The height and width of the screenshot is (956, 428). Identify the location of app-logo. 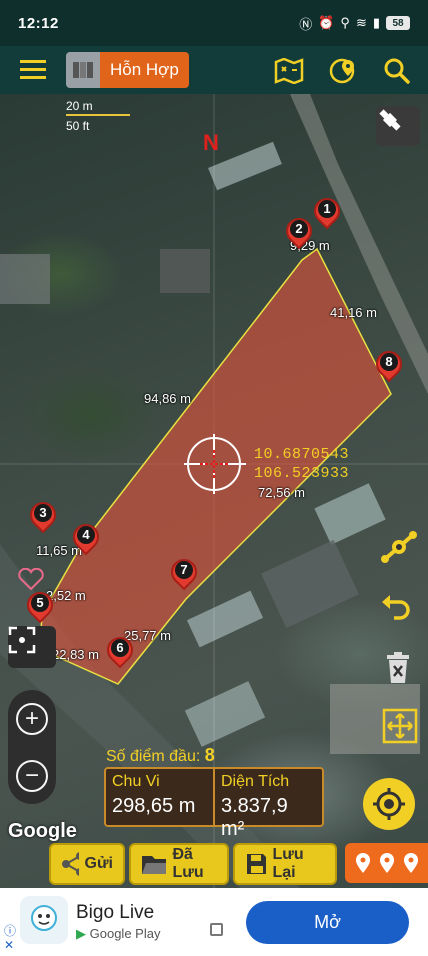
(44, 920).